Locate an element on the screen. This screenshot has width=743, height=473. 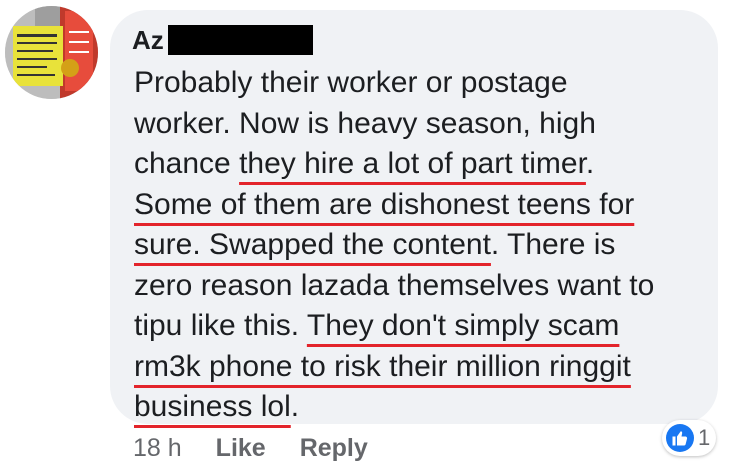
avatar-image is located at coordinates (51, 52).